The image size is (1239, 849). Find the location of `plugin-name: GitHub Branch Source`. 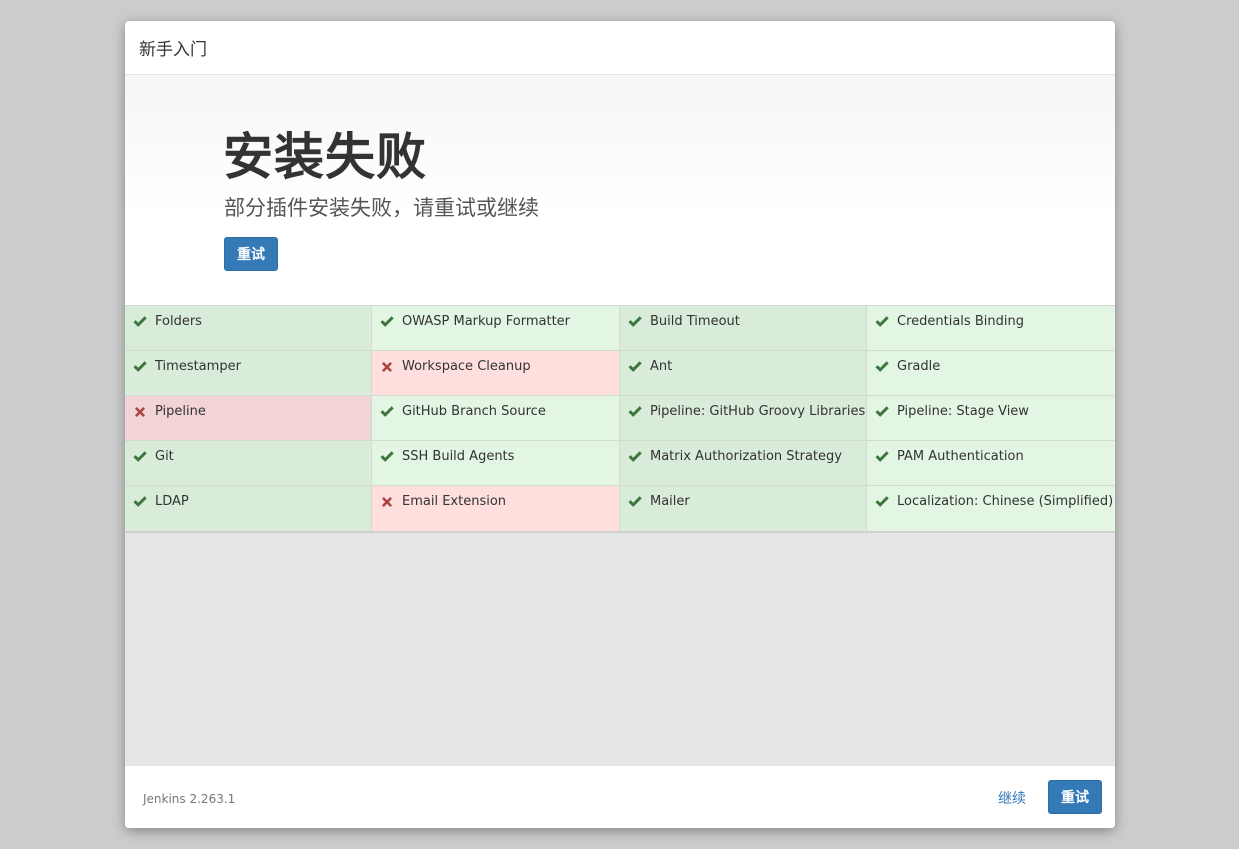

plugin-name: GitHub Branch Source is located at coordinates (474, 411).